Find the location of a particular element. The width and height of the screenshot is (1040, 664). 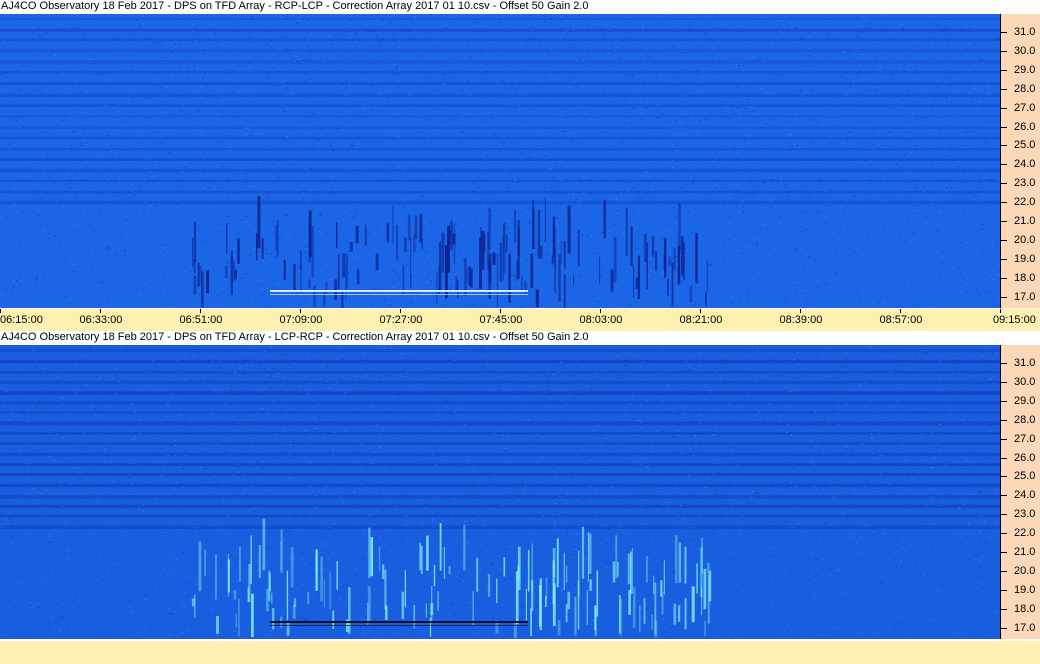

frequency-tick-label: 19.0 is located at coordinates (1025, 258).